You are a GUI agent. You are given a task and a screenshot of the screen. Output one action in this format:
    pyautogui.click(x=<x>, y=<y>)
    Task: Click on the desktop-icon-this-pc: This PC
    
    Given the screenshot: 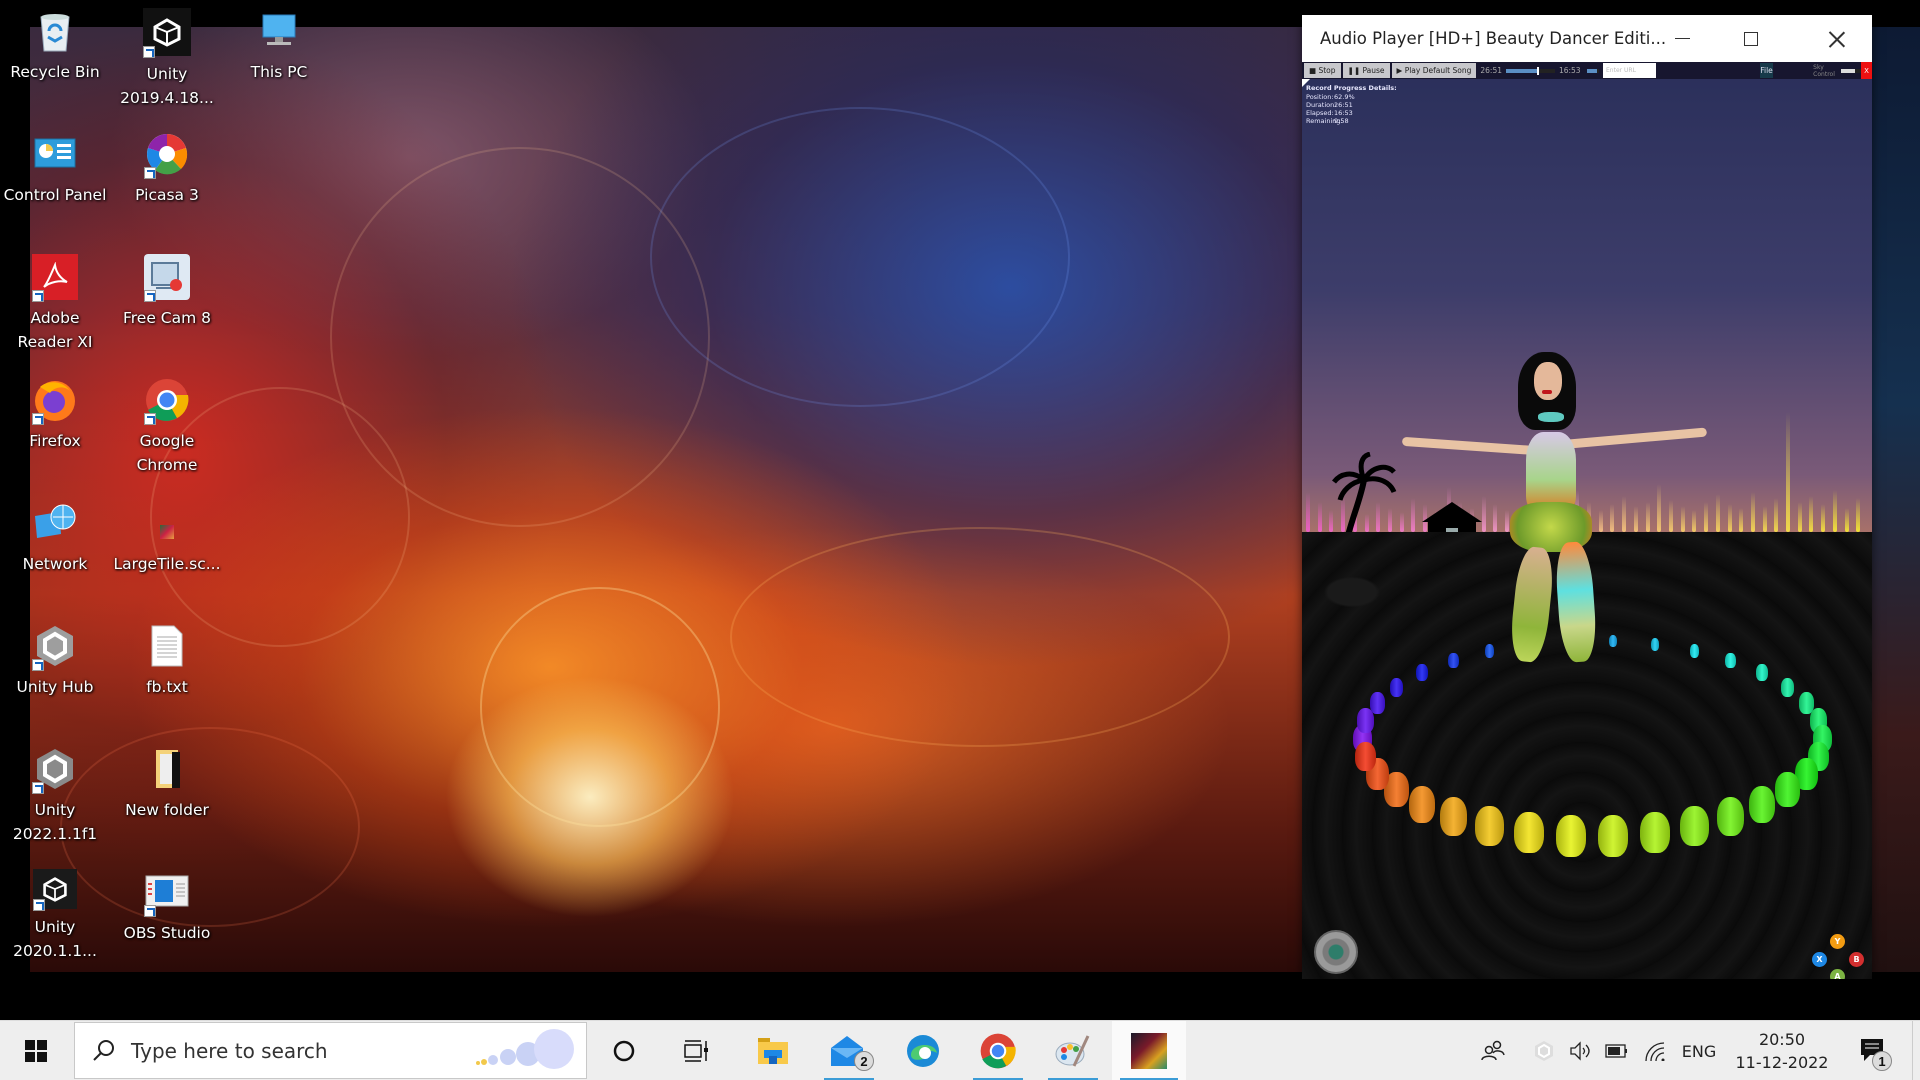 What is the action you would take?
    pyautogui.click(x=279, y=46)
    